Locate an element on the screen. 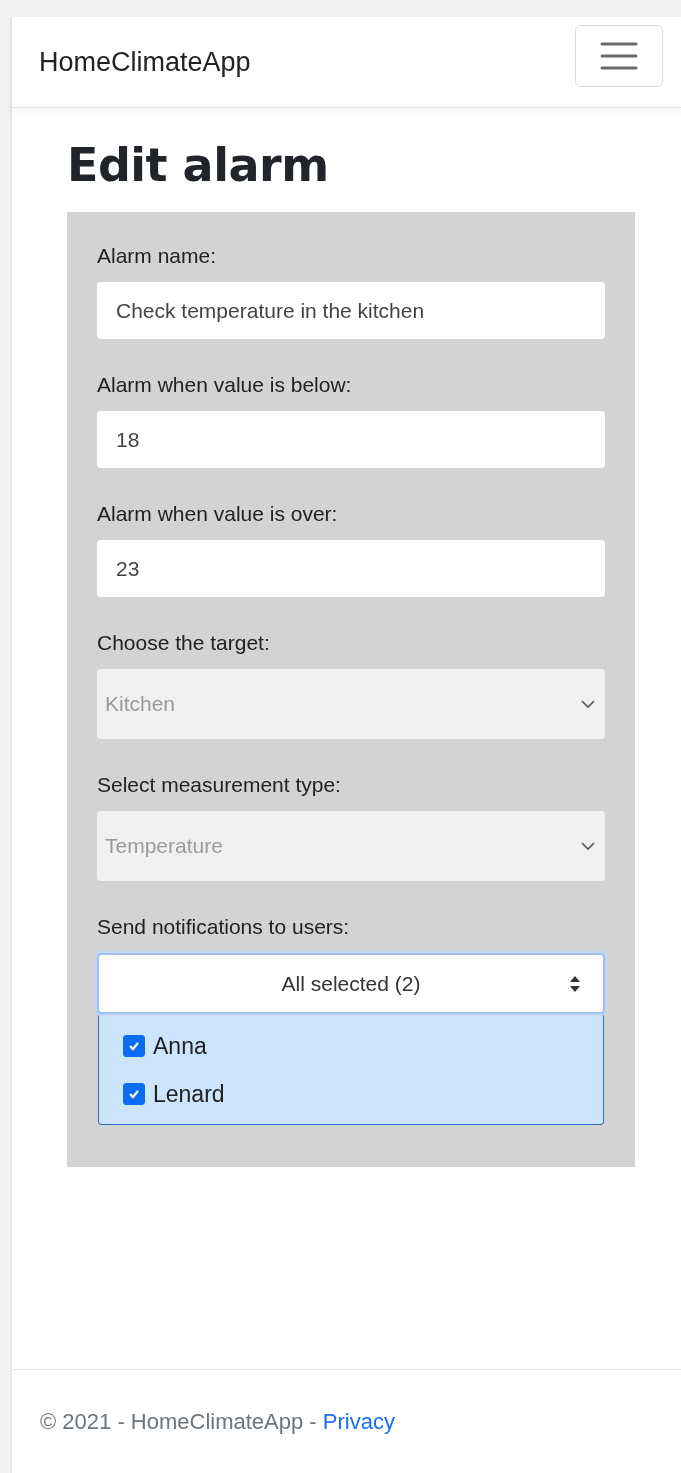 This screenshot has height=1473, width=681. privacy-link: Privacy is located at coordinates (358, 1421).